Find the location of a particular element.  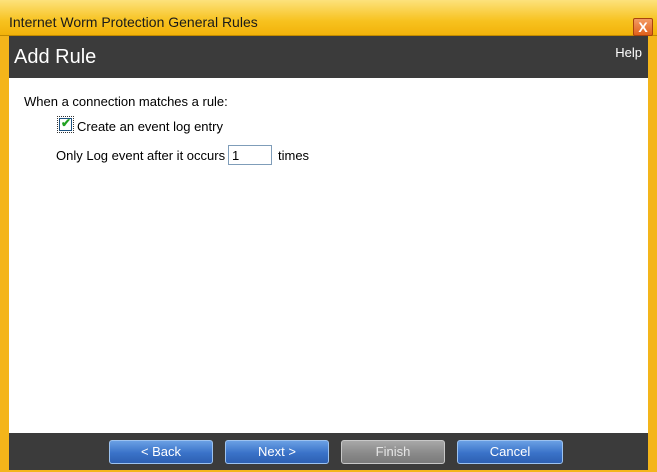

frame-right-border is located at coordinates (652, 255).